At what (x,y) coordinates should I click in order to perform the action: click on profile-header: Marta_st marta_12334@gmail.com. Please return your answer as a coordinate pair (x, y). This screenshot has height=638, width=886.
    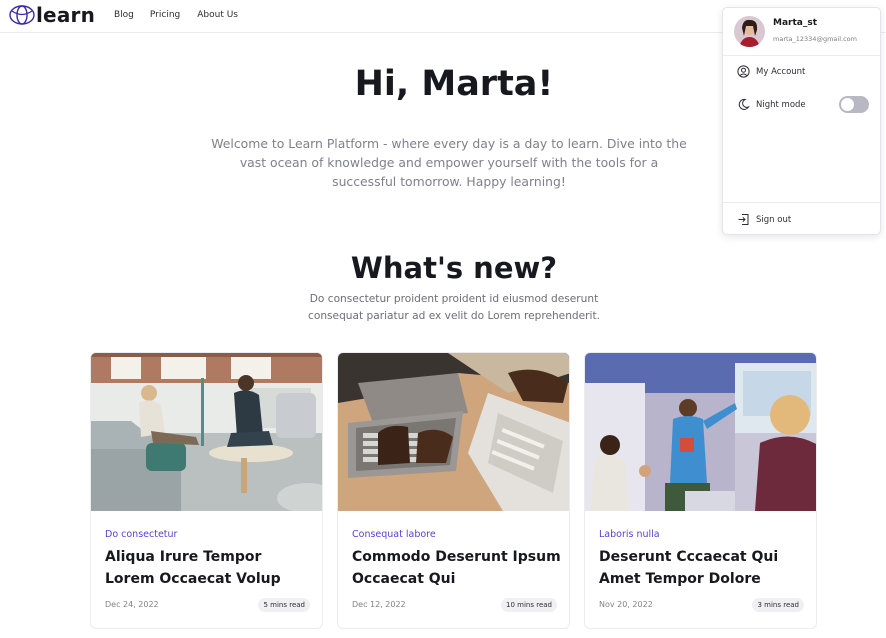
    Looking at the image, I should click on (801, 32).